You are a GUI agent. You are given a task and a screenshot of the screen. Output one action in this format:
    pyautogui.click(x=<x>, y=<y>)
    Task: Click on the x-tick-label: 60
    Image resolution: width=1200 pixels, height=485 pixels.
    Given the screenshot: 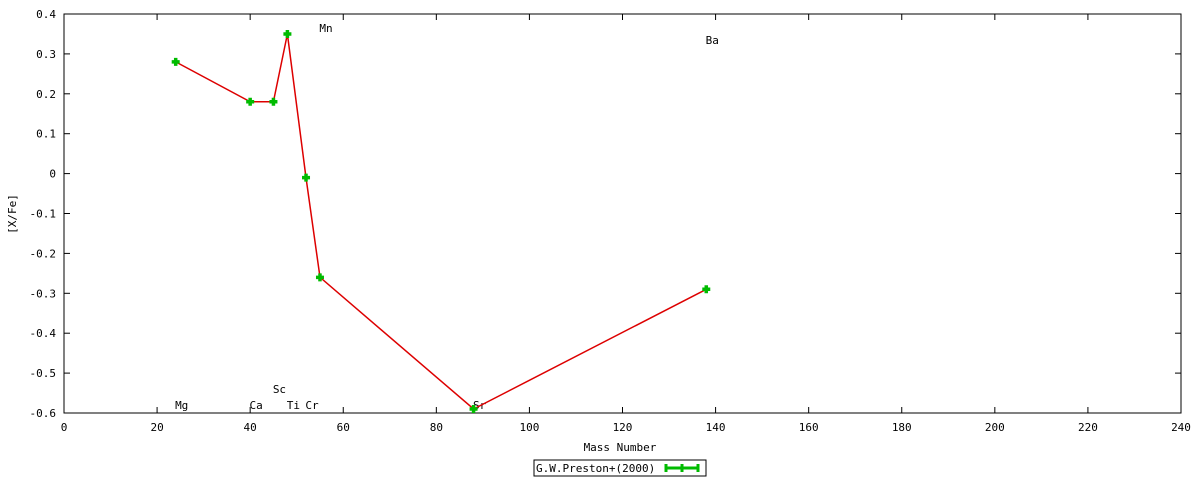 What is the action you would take?
    pyautogui.click(x=343, y=427)
    